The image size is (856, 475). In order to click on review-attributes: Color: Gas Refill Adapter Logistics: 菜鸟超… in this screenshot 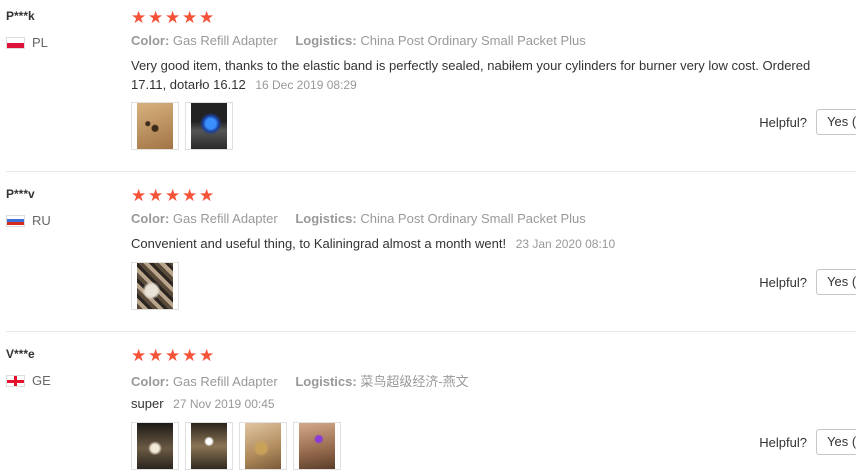, I will do `click(307, 380)`.